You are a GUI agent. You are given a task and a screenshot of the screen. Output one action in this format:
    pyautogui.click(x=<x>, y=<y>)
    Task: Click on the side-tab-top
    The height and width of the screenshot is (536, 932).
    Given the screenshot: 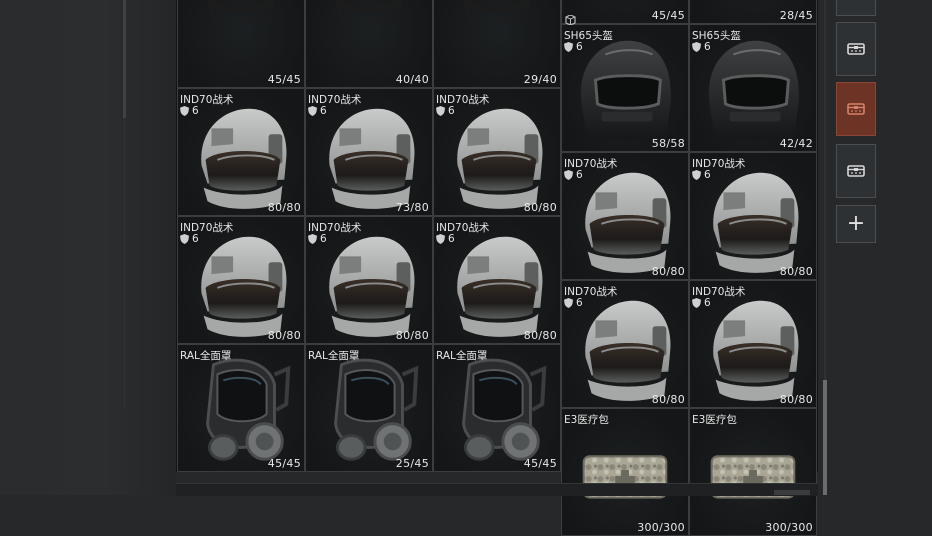 What is the action you would take?
    pyautogui.click(x=856, y=8)
    